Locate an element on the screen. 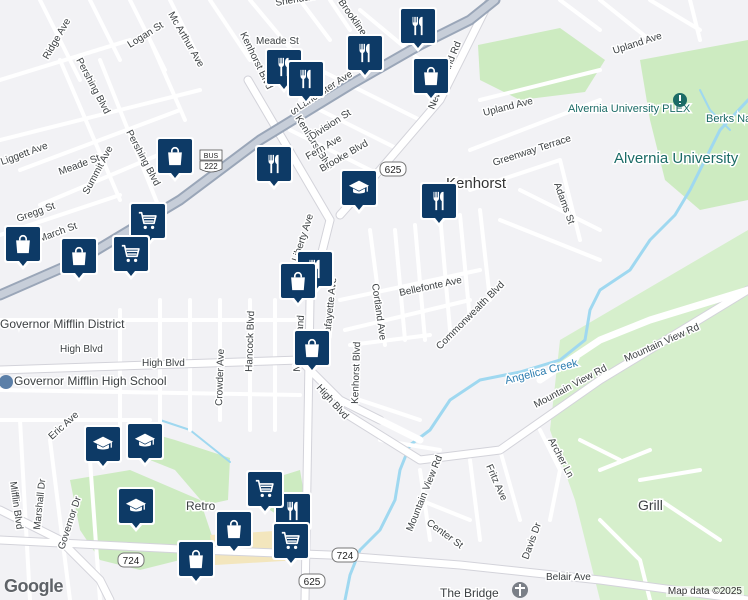 The width and height of the screenshot is (748, 600). street-label: Hancock Blvd is located at coordinates (250, 341).